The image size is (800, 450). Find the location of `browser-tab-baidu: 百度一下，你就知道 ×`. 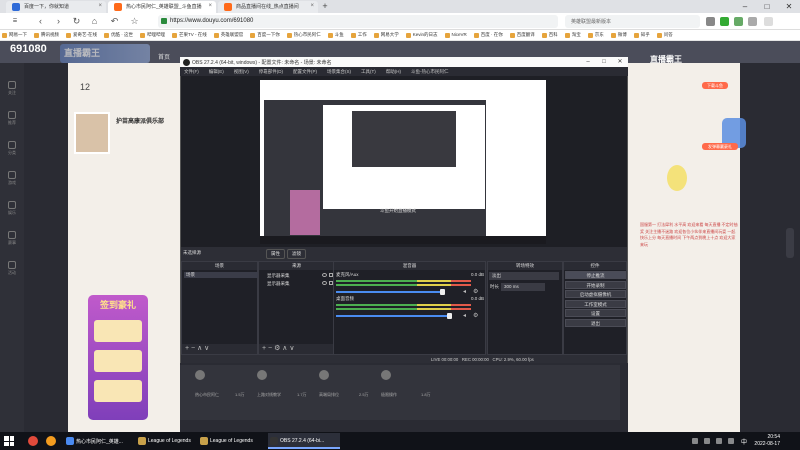

browser-tab-baidu: 百度一下，你就知道 × is located at coordinates (56, 7).